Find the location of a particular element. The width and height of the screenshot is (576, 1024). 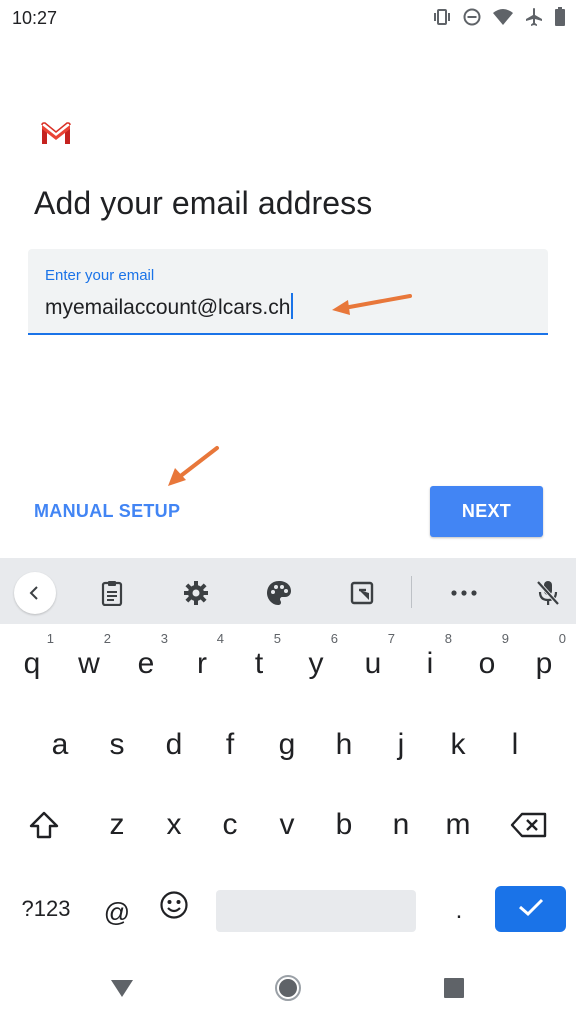

key-hint: 0 is located at coordinates (562, 638).